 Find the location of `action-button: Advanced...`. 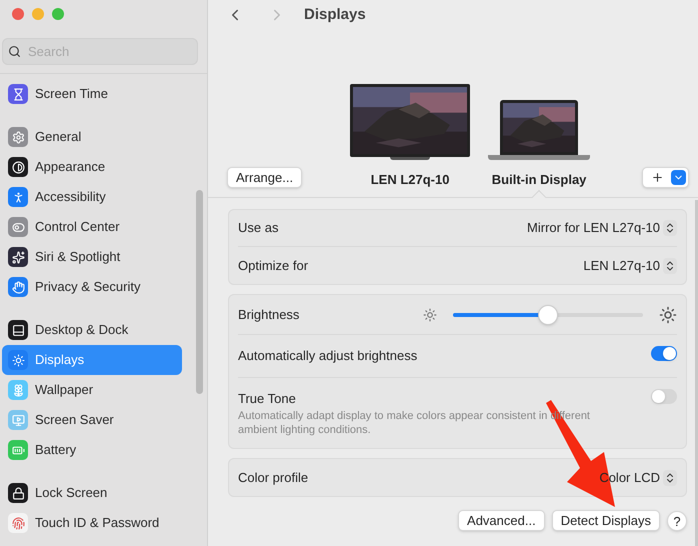

action-button: Advanced... is located at coordinates (501, 520).